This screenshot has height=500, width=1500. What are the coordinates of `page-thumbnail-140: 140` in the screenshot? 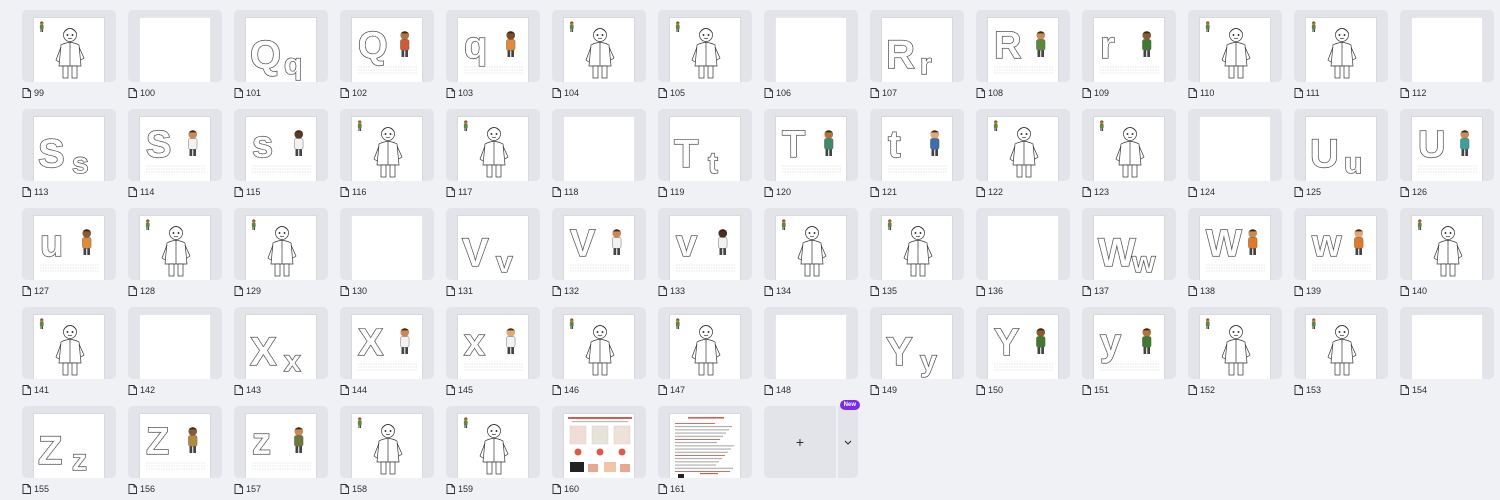 It's located at (1447, 257).